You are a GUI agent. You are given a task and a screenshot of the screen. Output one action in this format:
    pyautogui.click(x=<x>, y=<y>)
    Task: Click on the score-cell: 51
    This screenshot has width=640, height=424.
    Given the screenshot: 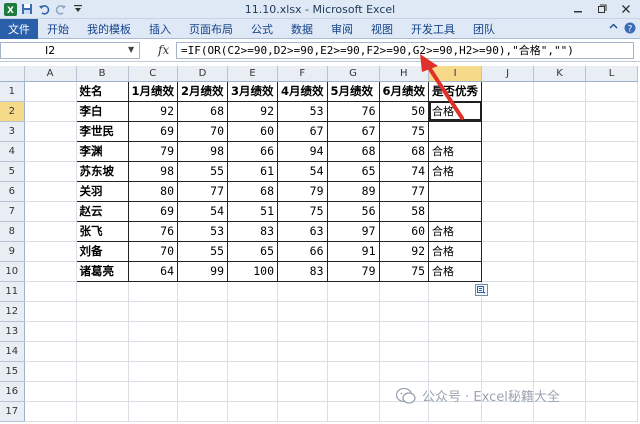 What is the action you would take?
    pyautogui.click(x=253, y=211)
    